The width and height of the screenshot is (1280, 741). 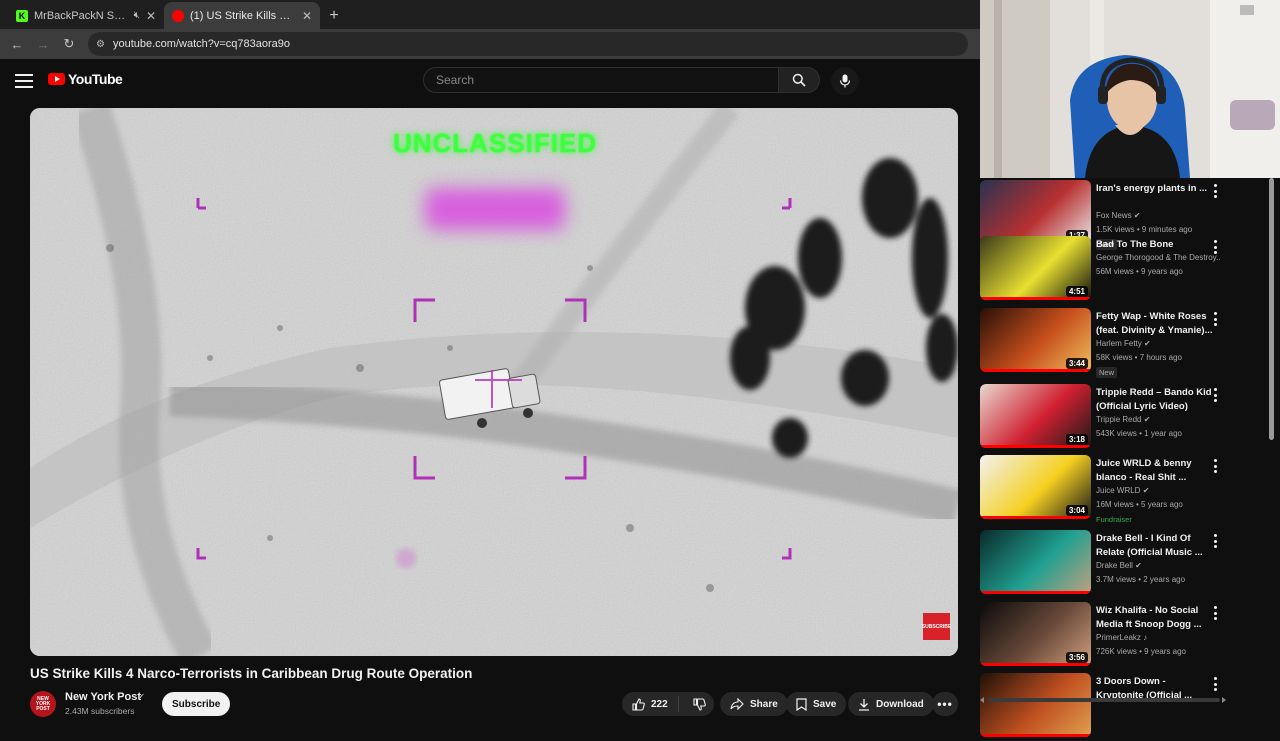 I want to click on voice-search-button, so click(x=845, y=81).